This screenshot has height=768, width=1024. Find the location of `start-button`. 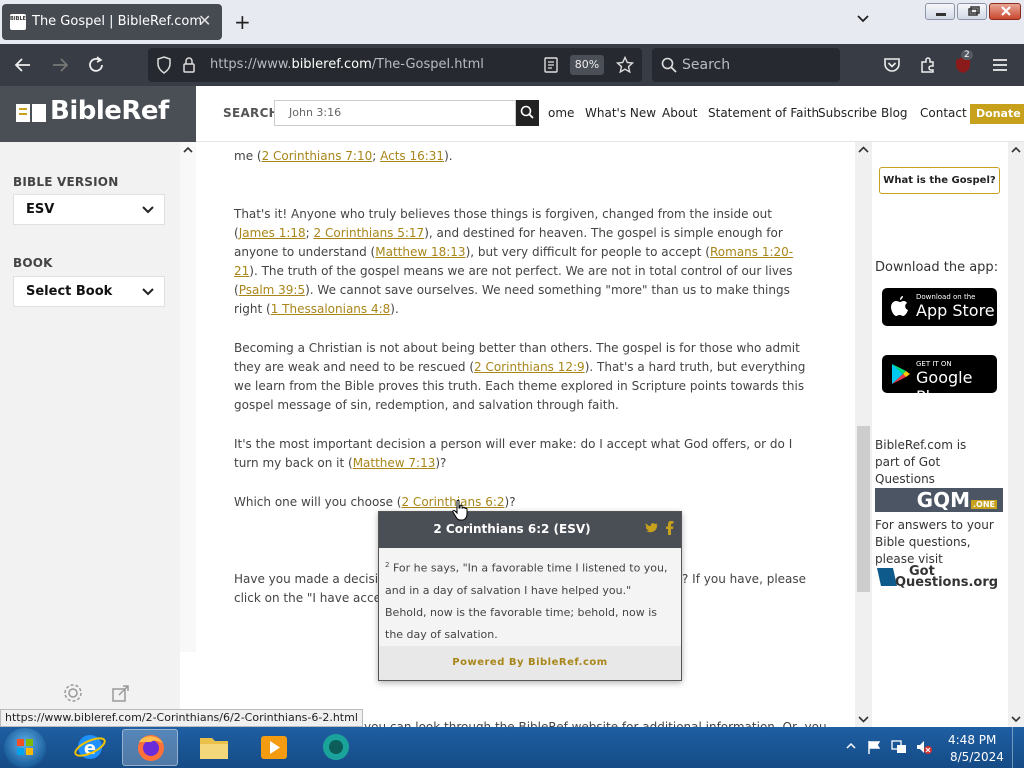

start-button is located at coordinates (25, 748).